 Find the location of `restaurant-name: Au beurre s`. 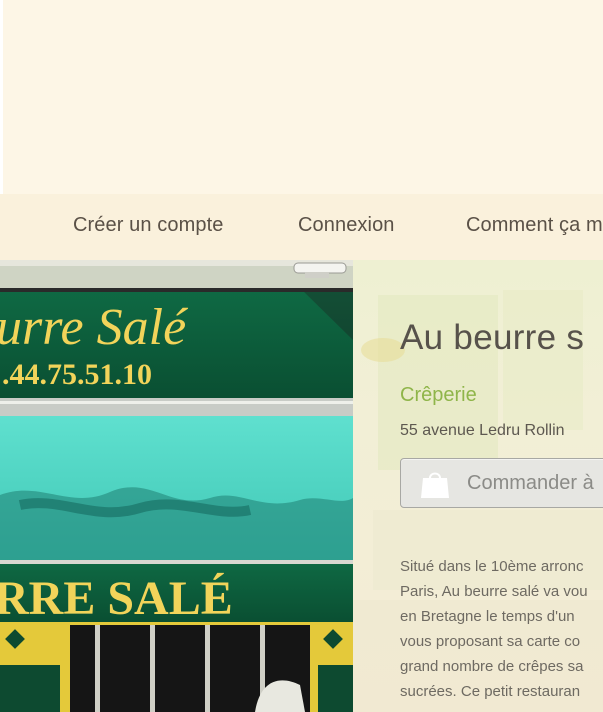

restaurant-name: Au beurre s is located at coordinates (492, 337).